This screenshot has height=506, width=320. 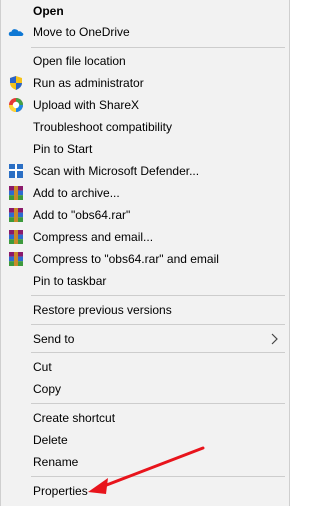 What do you see at coordinates (50, 440) in the screenshot?
I see `menu-item-label: Delete` at bounding box center [50, 440].